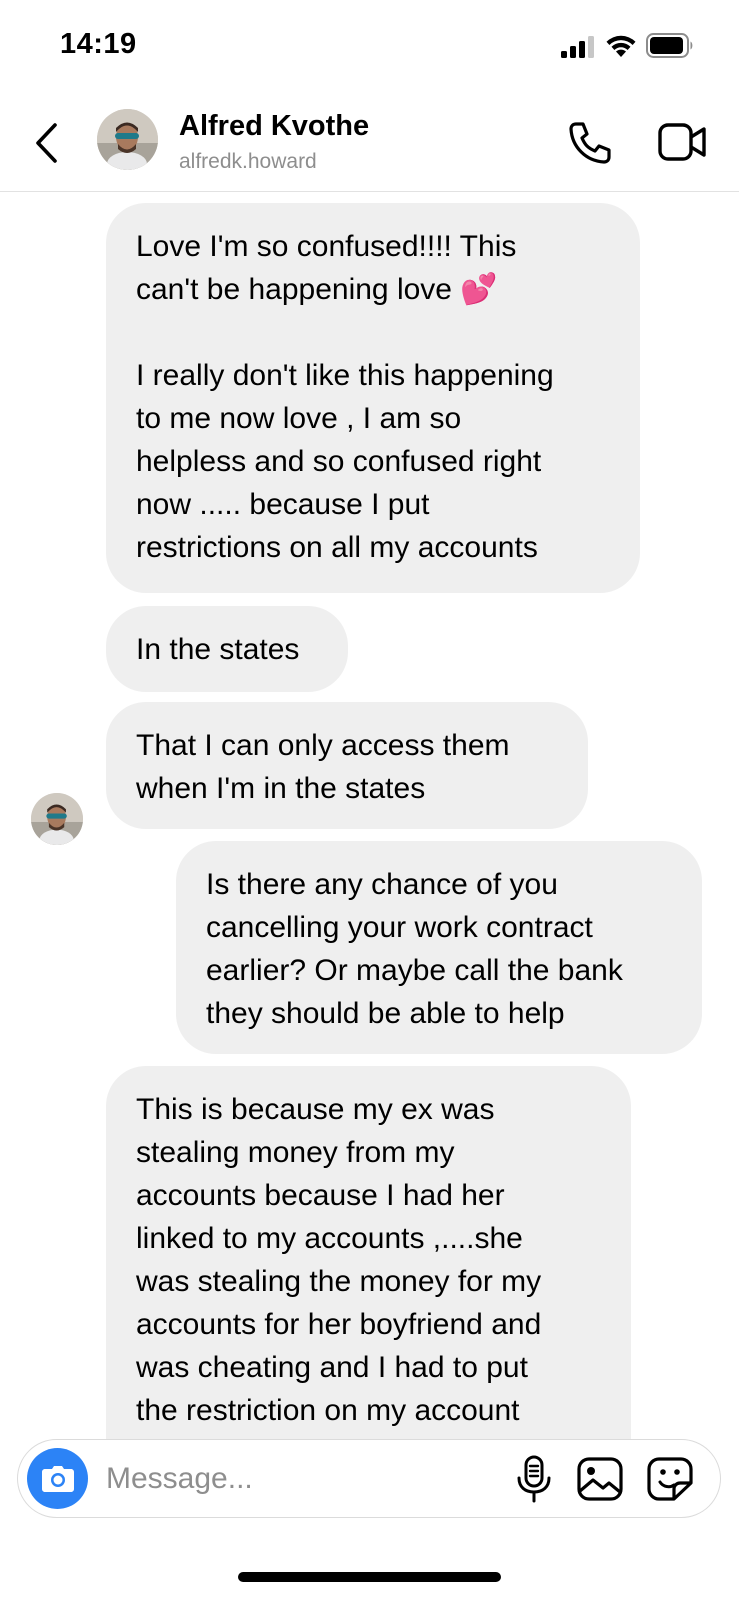 Image resolution: width=739 pixels, height=1600 pixels. I want to click on sticker-icon, so click(670, 1479).